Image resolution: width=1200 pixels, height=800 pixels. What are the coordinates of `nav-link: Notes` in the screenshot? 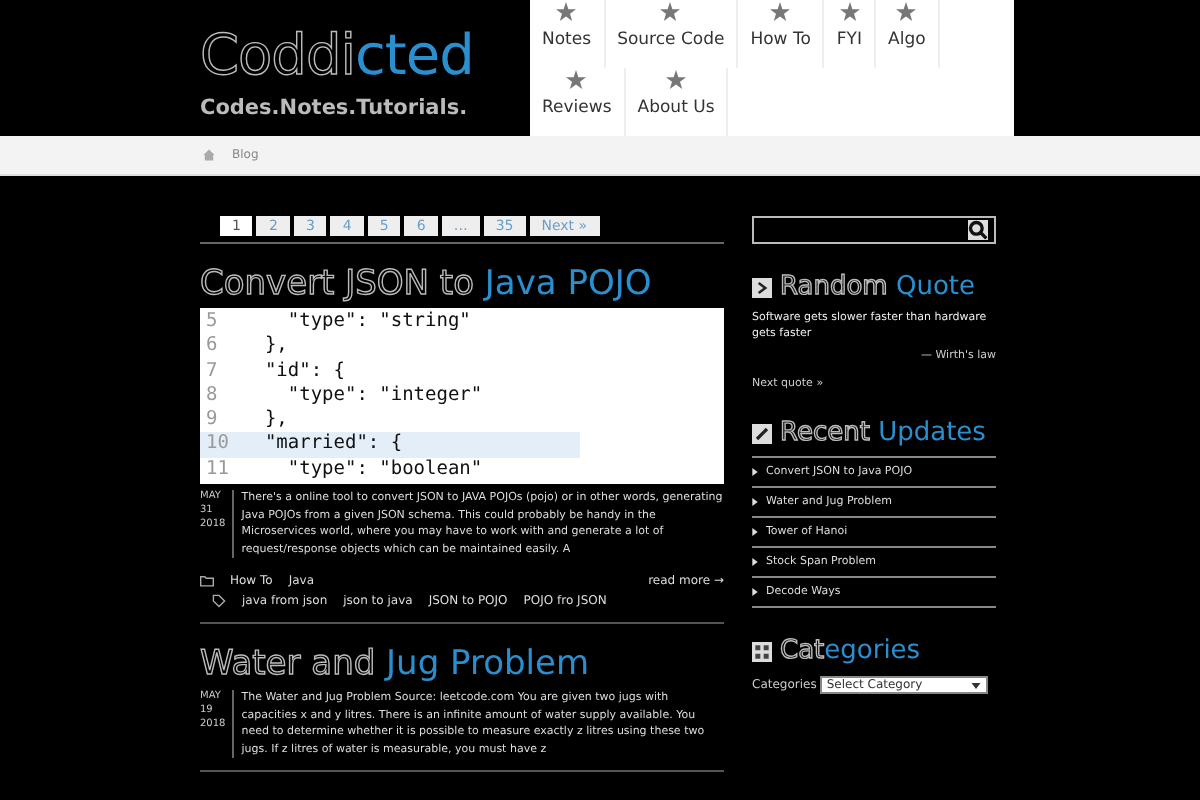 It's located at (568, 34).